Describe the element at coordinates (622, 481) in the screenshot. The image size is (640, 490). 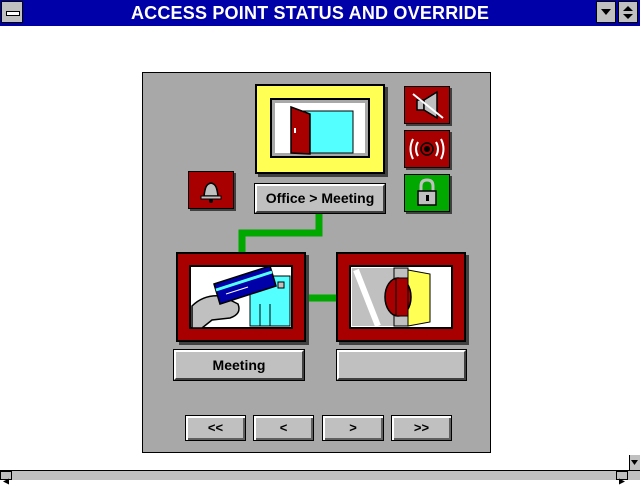
I see `scroll-right-icon` at that location.